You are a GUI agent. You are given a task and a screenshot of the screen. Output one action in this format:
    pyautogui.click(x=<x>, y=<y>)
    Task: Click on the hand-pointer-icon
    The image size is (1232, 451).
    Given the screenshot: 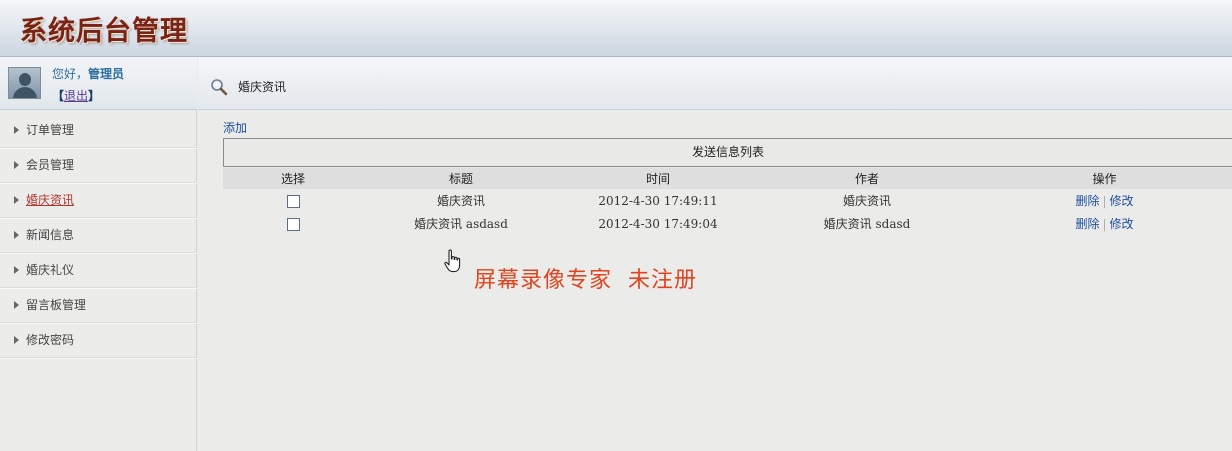 What is the action you would take?
    pyautogui.click(x=452, y=261)
    